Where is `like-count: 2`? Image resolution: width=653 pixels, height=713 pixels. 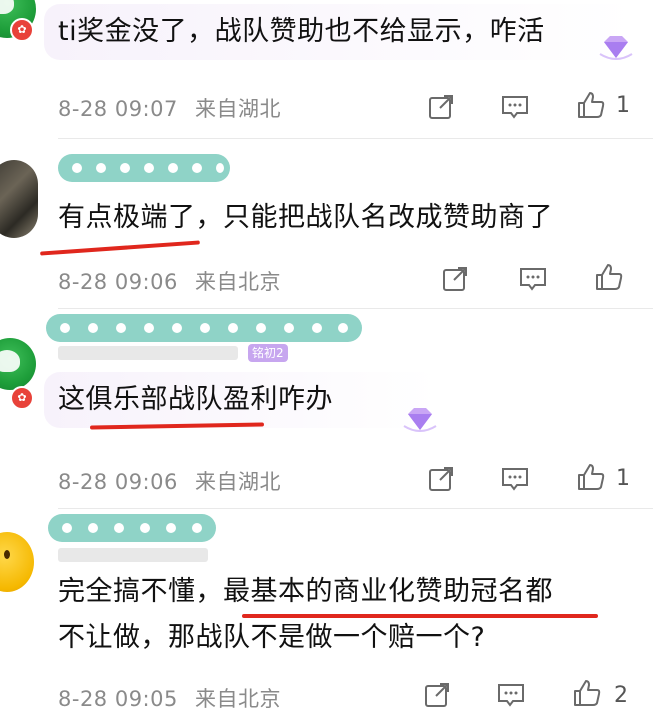 like-count: 2 is located at coordinates (621, 695).